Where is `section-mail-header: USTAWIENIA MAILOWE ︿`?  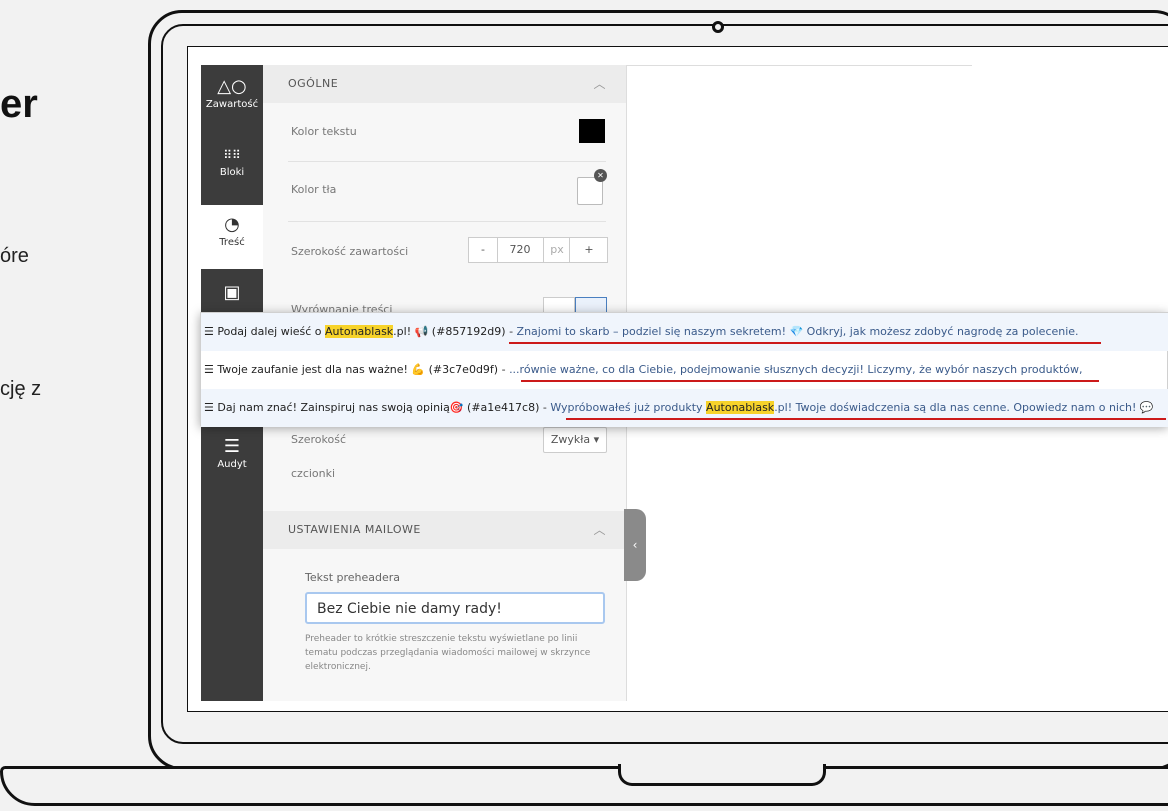
section-mail-header: USTAWIENIA MAILOWE ︿ is located at coordinates (444, 530).